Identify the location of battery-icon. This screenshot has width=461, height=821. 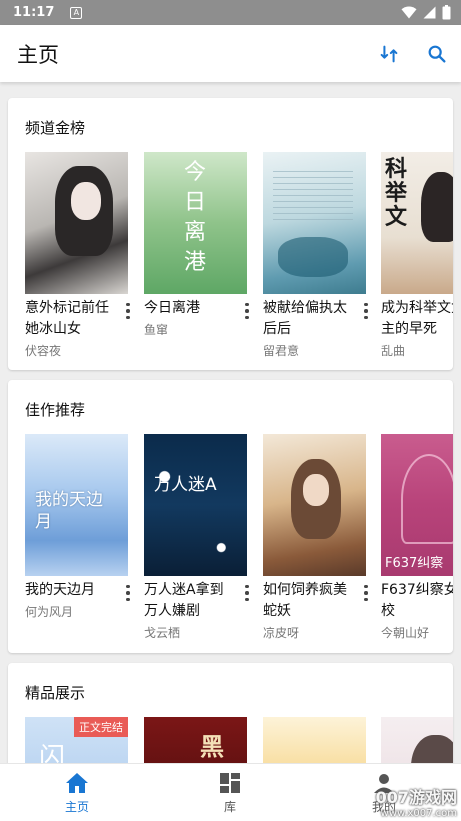
(446, 12).